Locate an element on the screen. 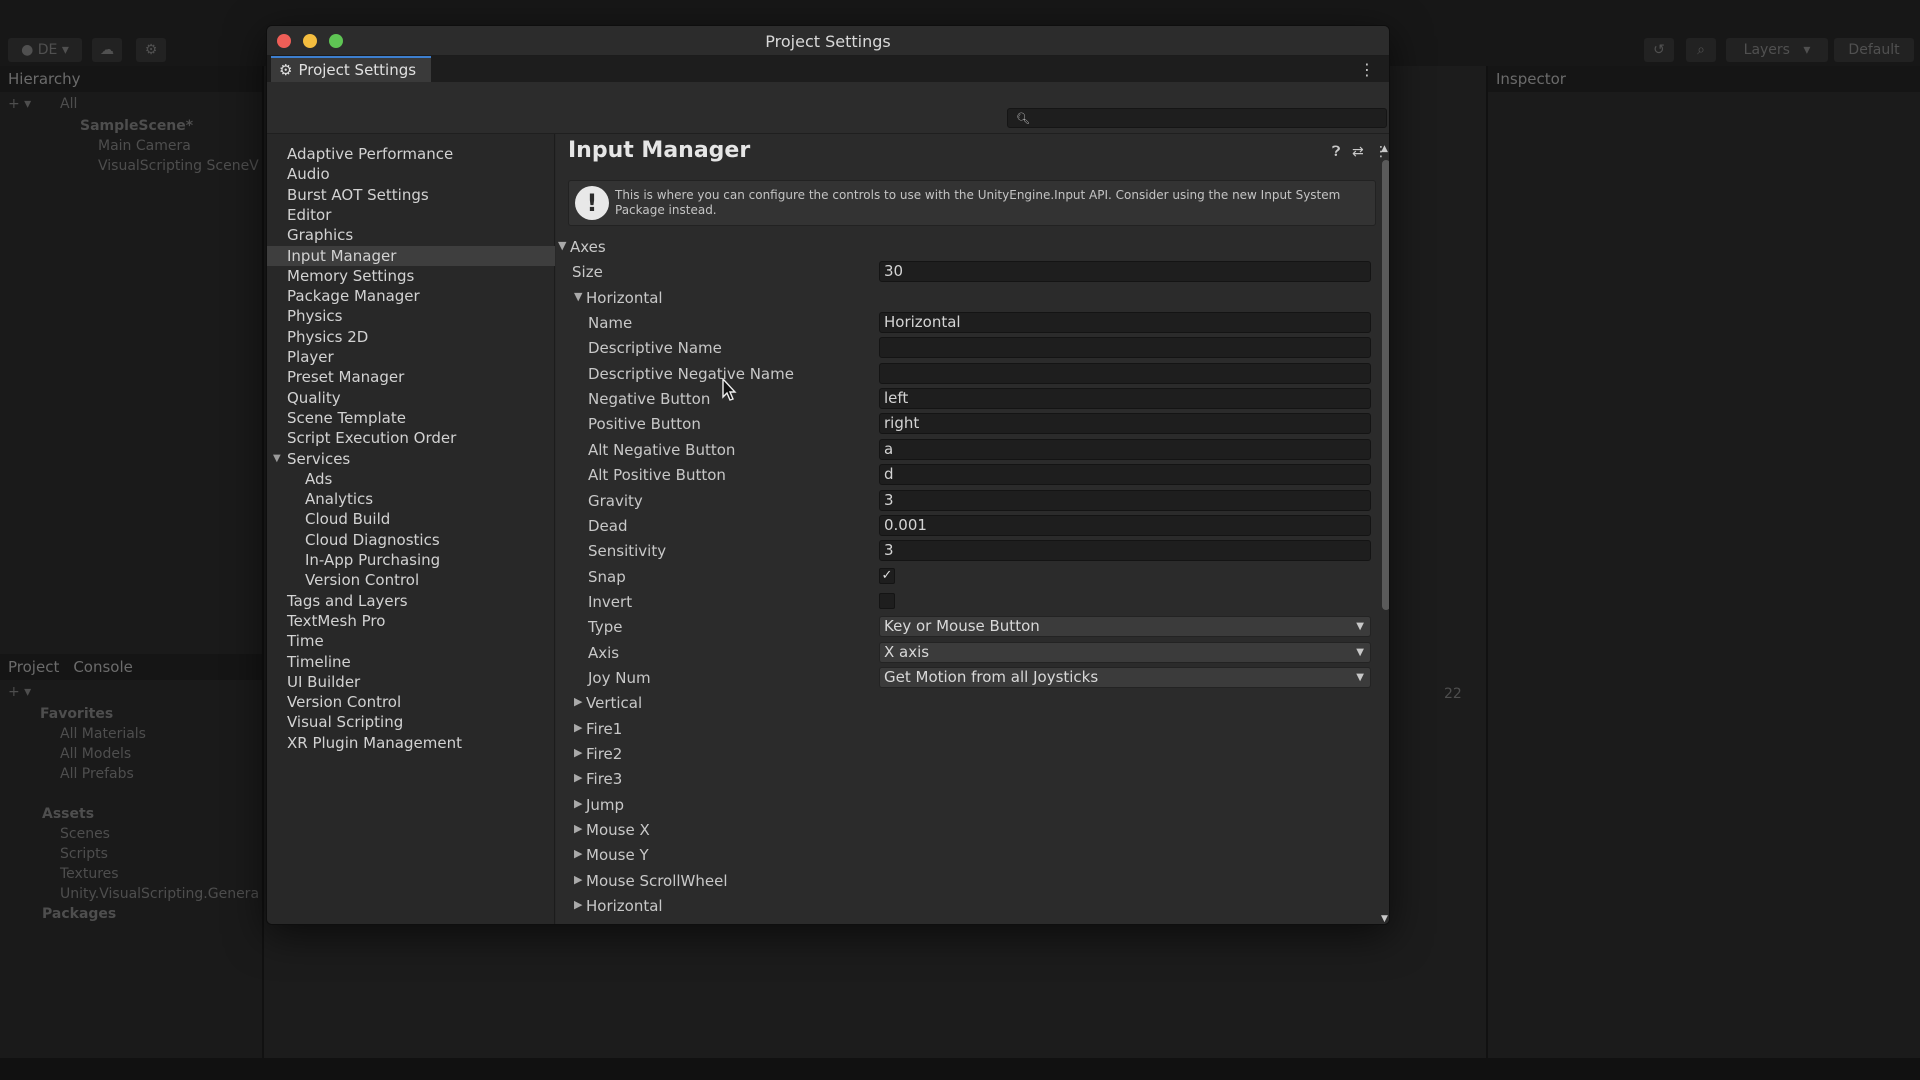 The image size is (1920, 1080). cloud-icon: ☁ is located at coordinates (107, 50).